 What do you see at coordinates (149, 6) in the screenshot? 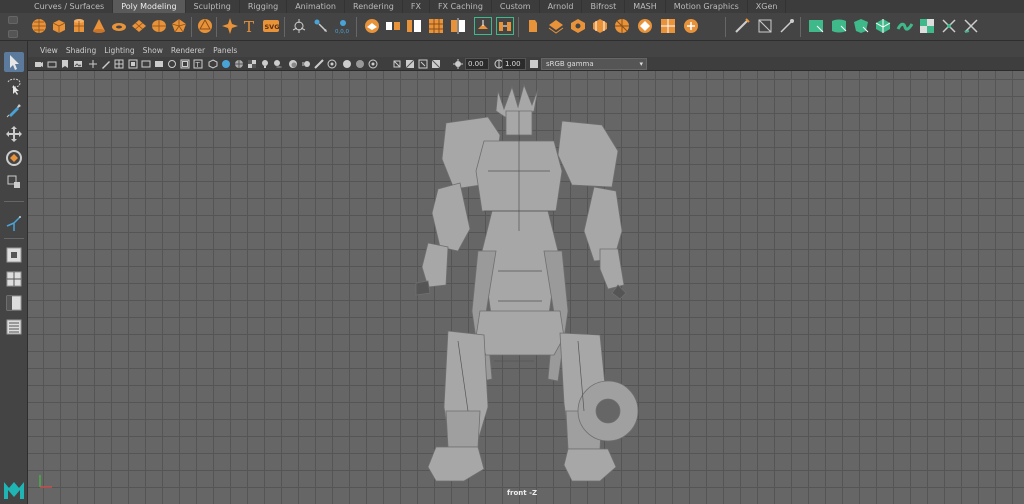
I see `shelf-tab-poly-modeling: Poly Modeling` at bounding box center [149, 6].